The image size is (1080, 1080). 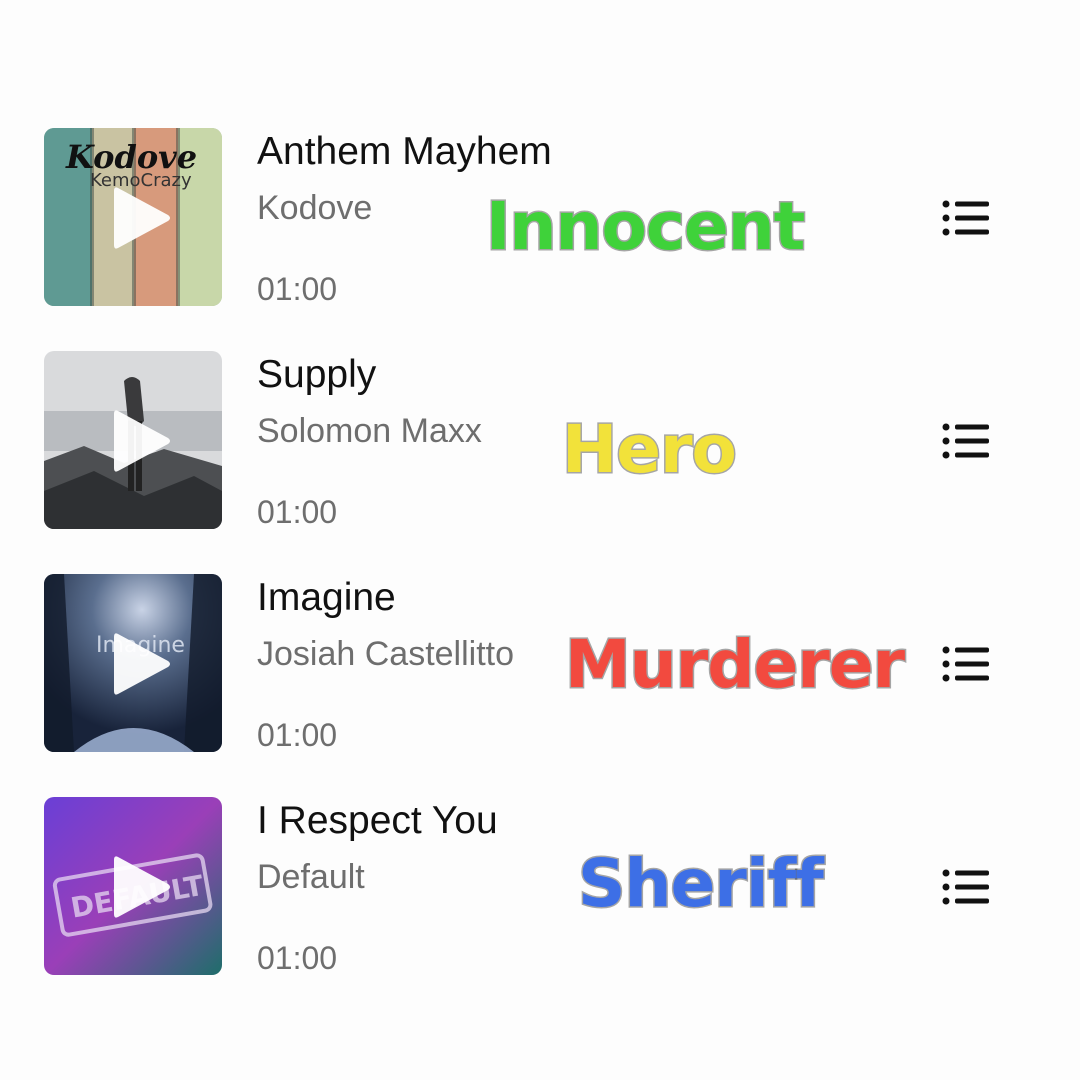 I want to click on album-cover, so click(x=133, y=440).